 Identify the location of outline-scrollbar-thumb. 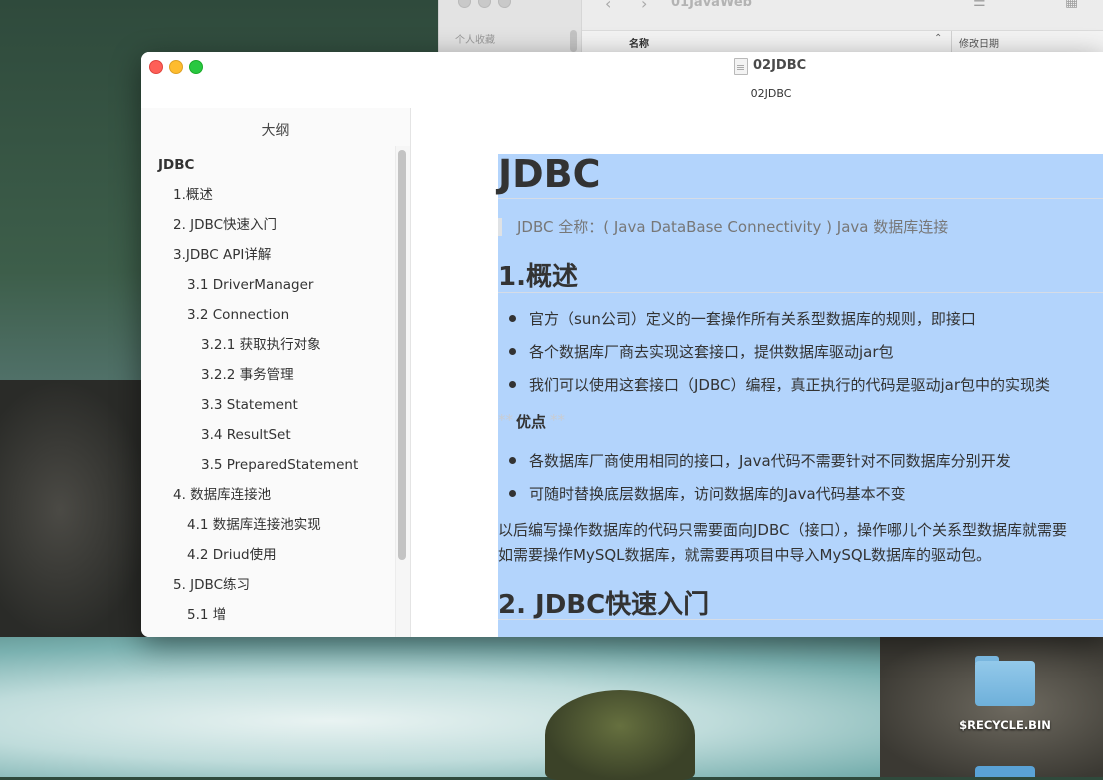
(402, 355).